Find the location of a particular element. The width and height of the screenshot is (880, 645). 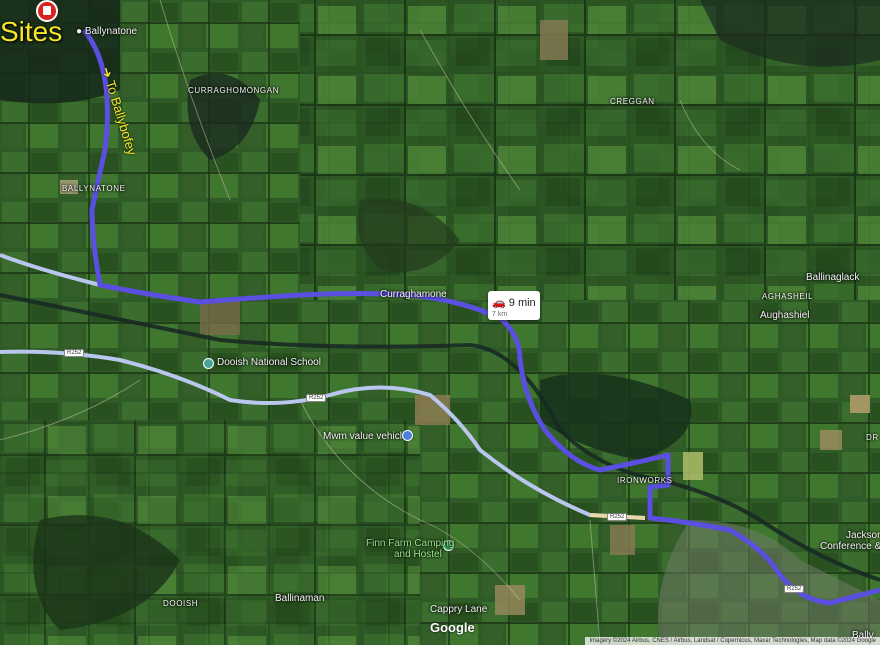

poi-jackson-2: Conference & Le is located at coordinates (850, 546).